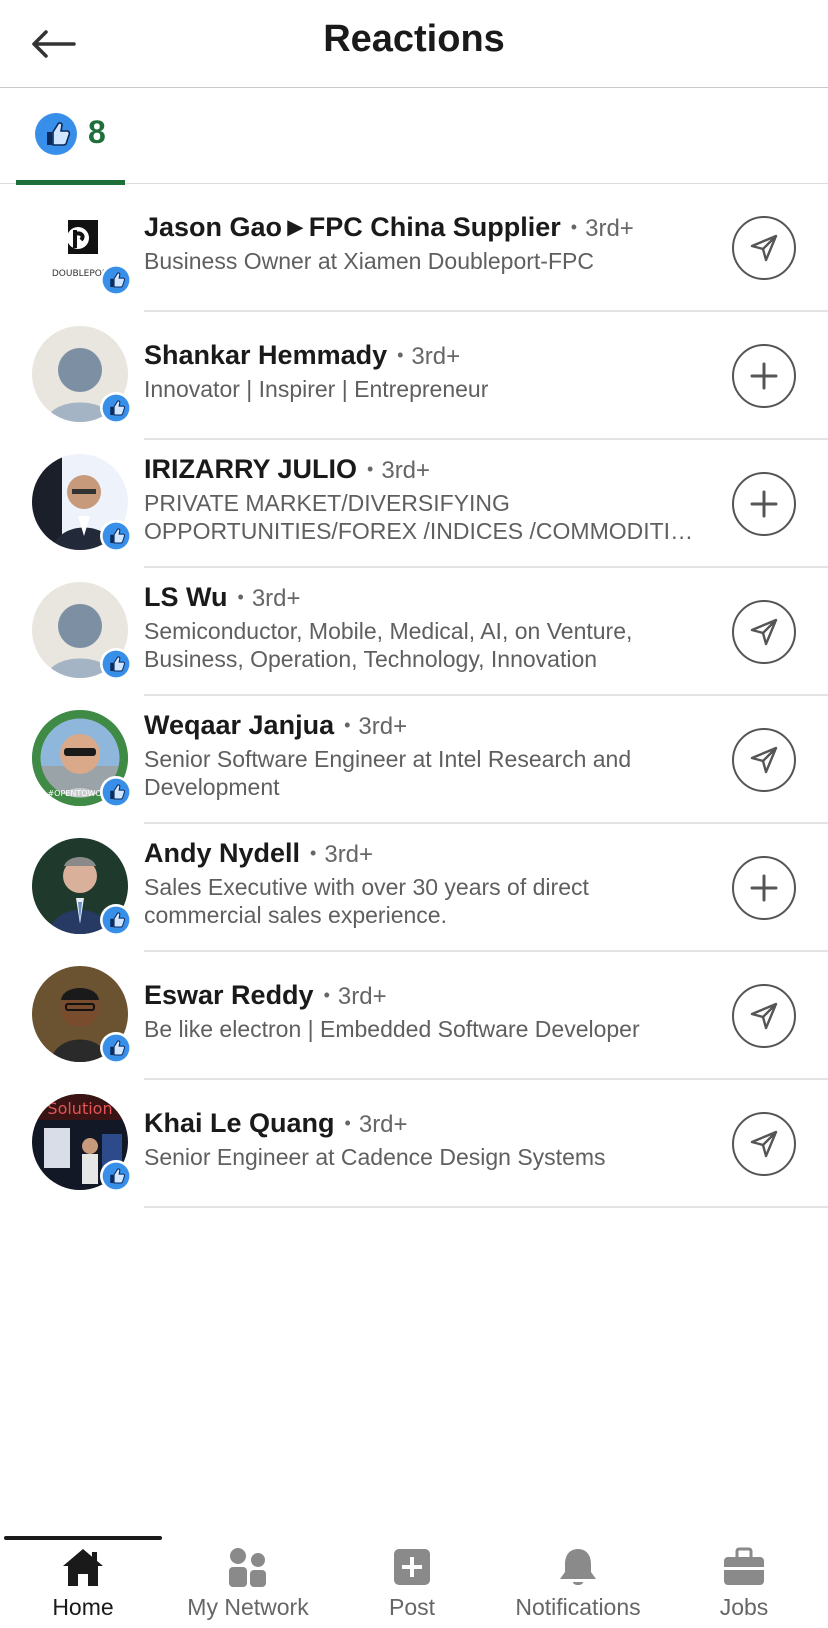  I want to click on reactor-name: Andy Nydell, so click(222, 853).